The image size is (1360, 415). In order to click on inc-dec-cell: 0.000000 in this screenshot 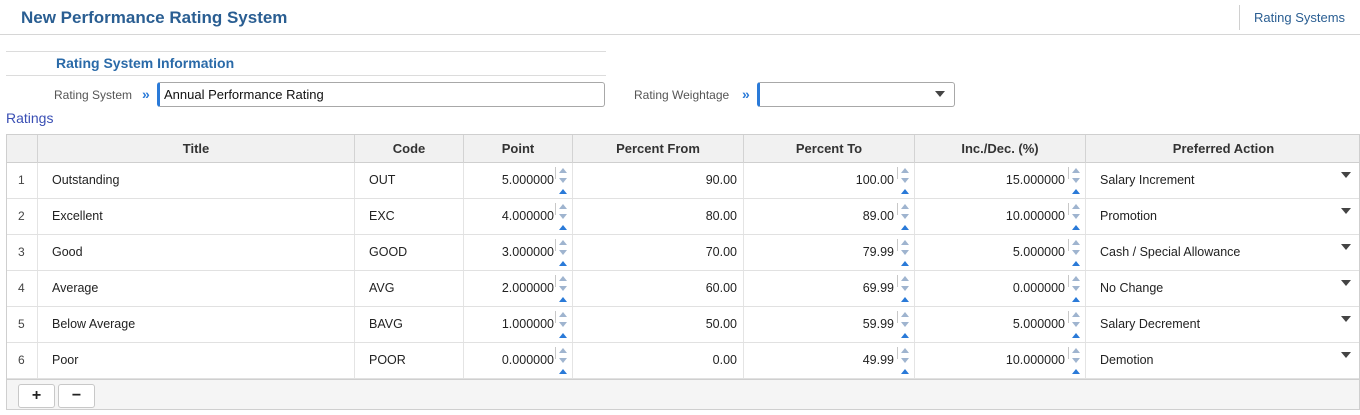, I will do `click(999, 288)`.